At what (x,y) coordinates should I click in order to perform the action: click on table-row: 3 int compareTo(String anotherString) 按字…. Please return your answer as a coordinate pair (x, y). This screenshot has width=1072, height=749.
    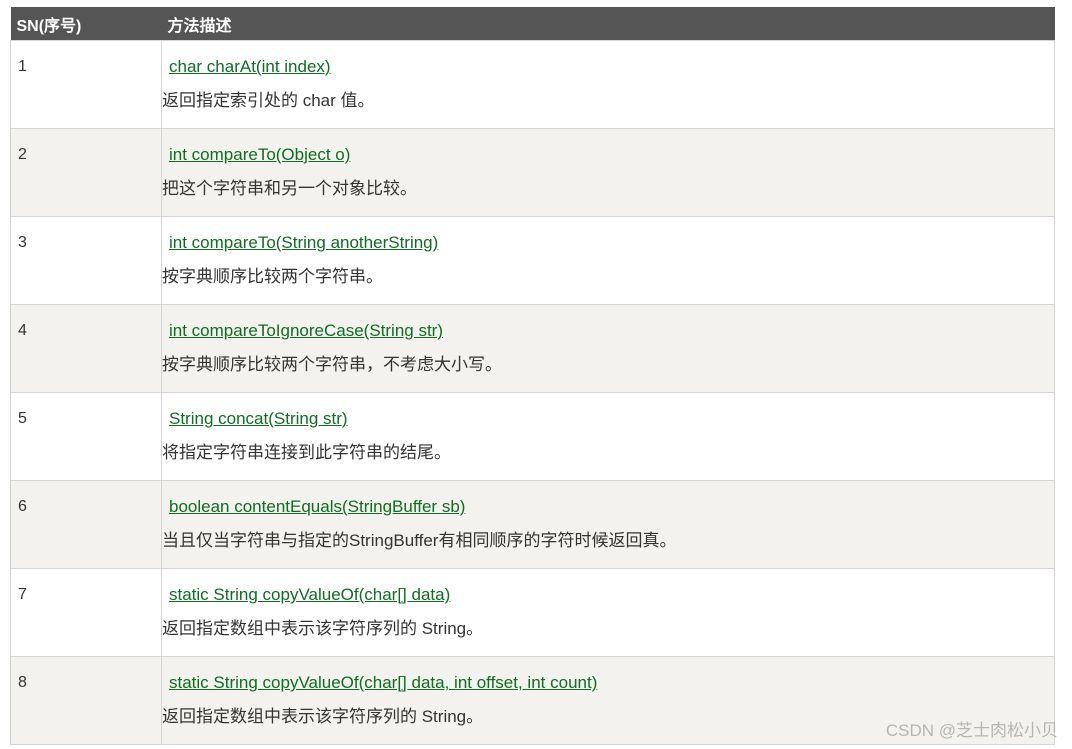
    Looking at the image, I should click on (532, 260).